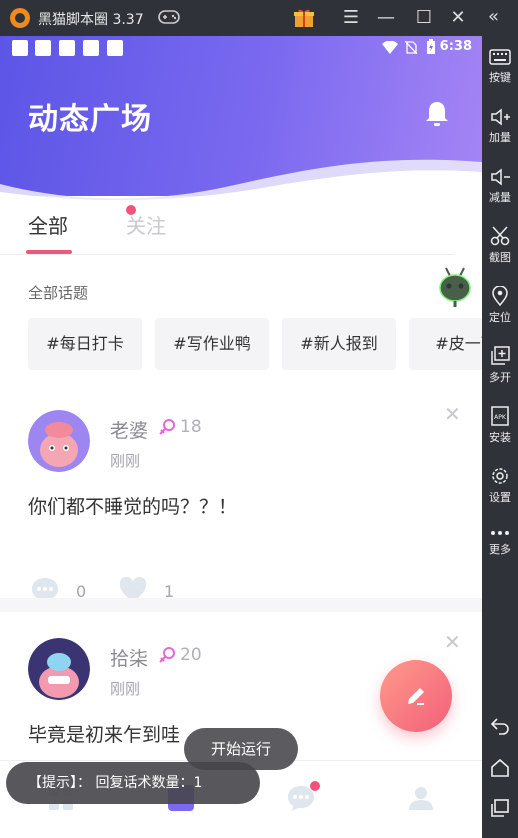 The width and height of the screenshot is (518, 838). Describe the element at coordinates (241, 605) in the screenshot. I see `post-separator` at that location.